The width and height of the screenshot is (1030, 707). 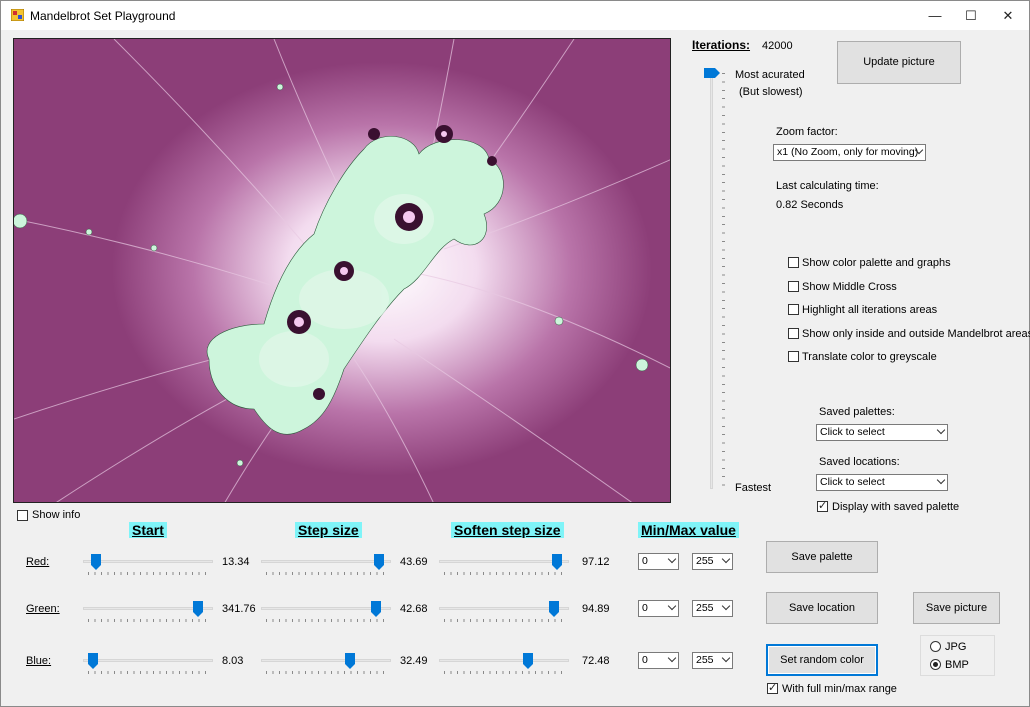 I want to click on window-title: Mandelbrot Set Playground, so click(x=103, y=16).